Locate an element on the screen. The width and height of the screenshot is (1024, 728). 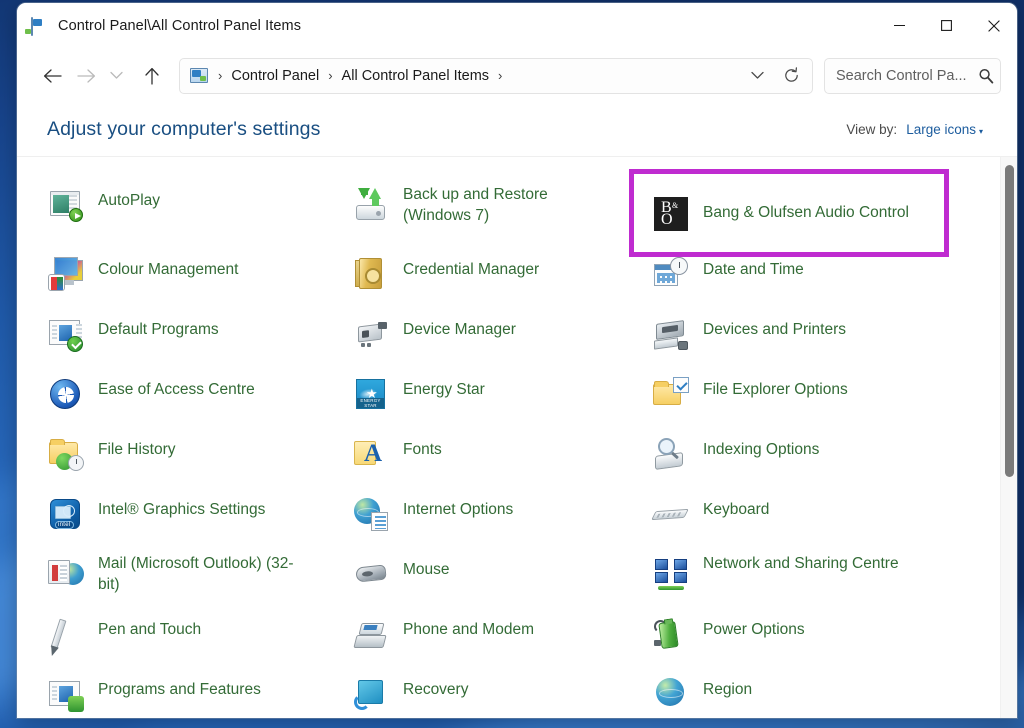
control-panel-item-label: Programs and Features is located at coordinates (179, 687).